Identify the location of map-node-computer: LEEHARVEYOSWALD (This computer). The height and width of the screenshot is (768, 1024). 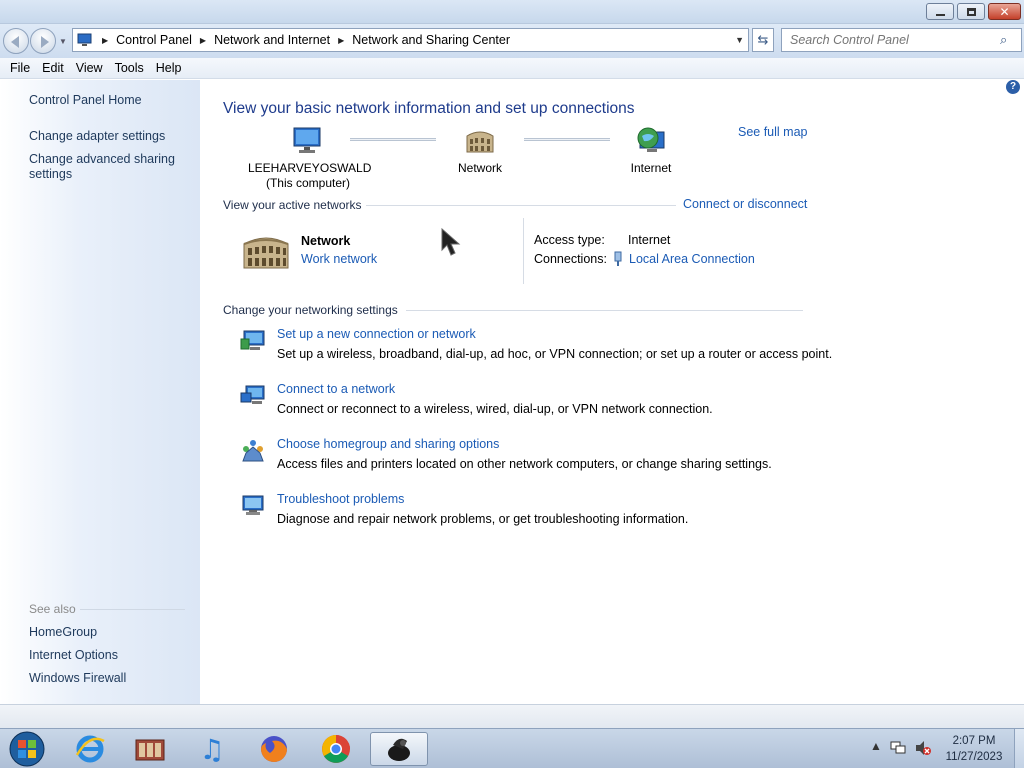
(310, 158).